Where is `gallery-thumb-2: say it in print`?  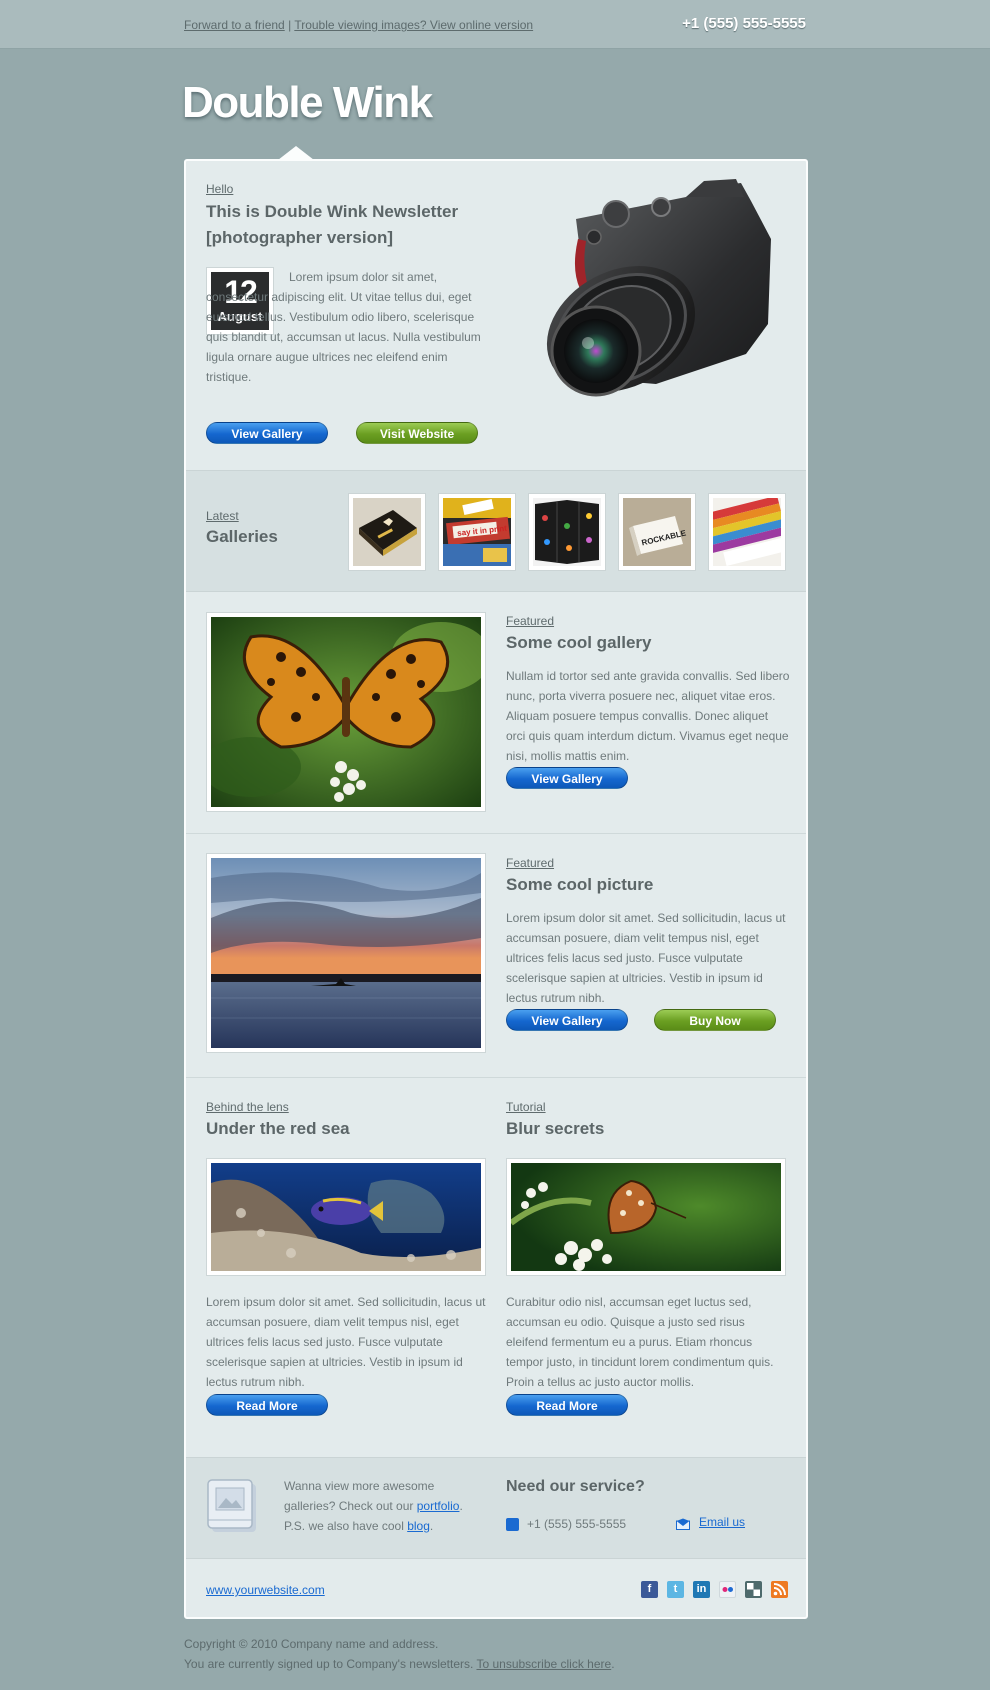 gallery-thumb-2: say it in print is located at coordinates (477, 532).